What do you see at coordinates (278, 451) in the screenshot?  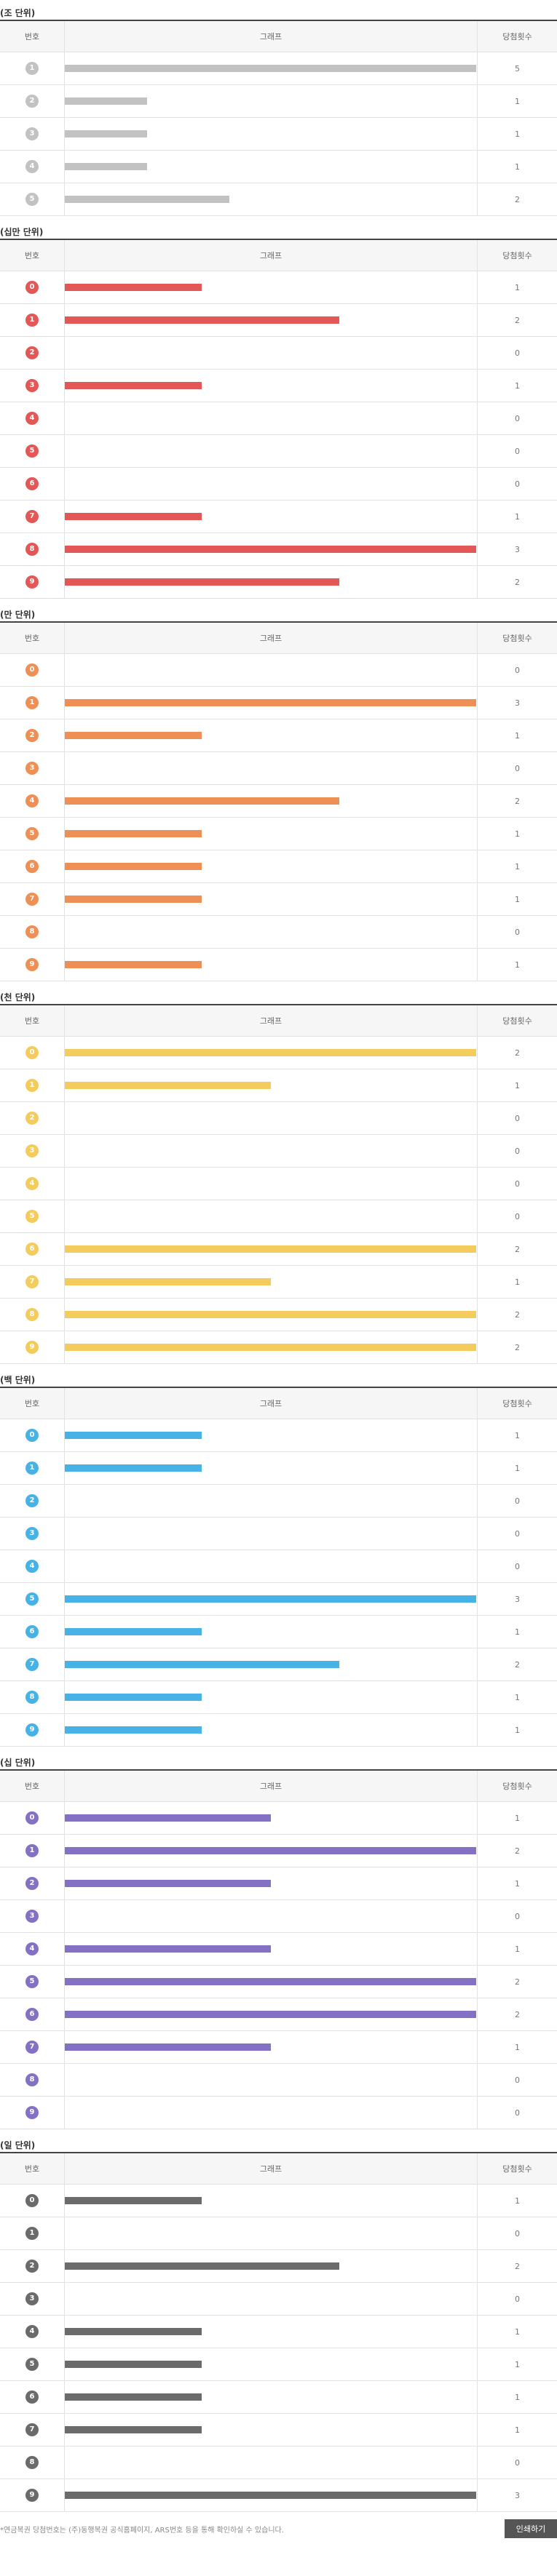 I see `table-row: 50` at bounding box center [278, 451].